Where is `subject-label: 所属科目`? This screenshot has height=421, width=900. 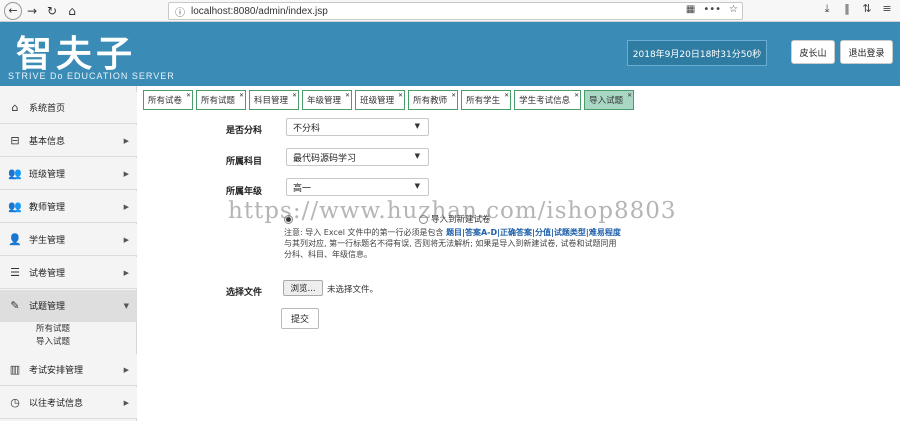 subject-label: 所属科目 is located at coordinates (244, 162).